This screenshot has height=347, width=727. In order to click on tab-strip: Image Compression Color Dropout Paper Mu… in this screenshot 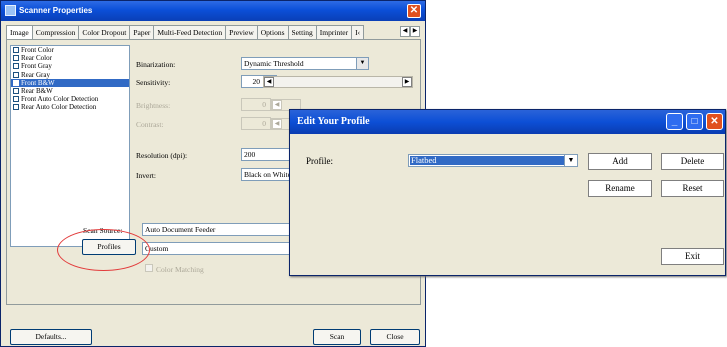, I will do `click(213, 32)`.